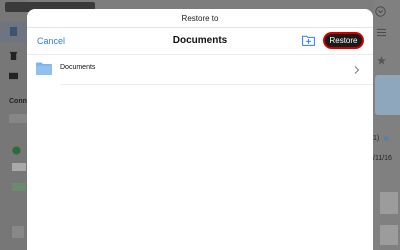 The image size is (400, 250). I want to click on folder-row-documents: Documents, so click(200, 69).